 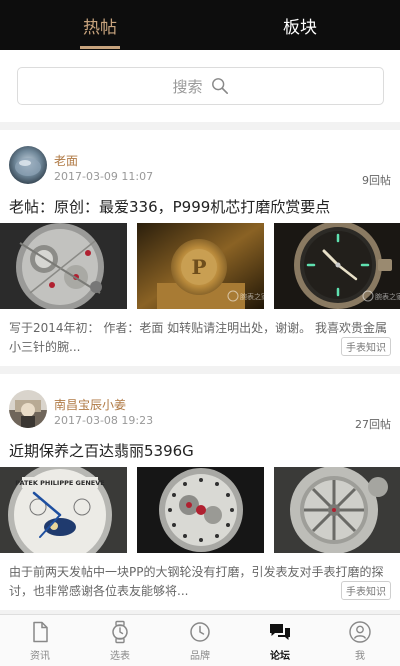 I want to click on nav-label: 品牌, so click(x=200, y=656).